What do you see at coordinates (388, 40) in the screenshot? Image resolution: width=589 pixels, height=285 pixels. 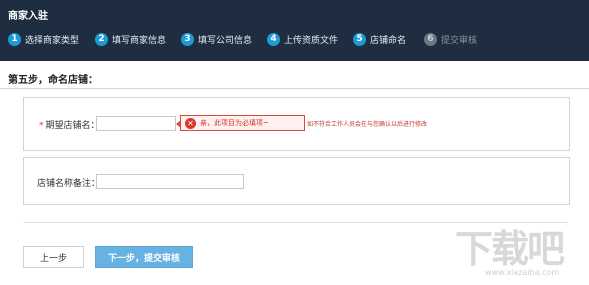 I see `step-label-5: 店铺命名` at bounding box center [388, 40].